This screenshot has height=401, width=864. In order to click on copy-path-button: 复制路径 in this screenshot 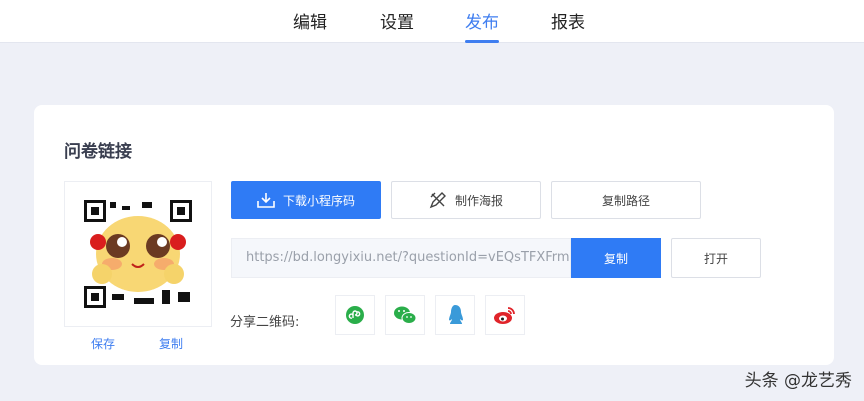, I will do `click(626, 200)`.